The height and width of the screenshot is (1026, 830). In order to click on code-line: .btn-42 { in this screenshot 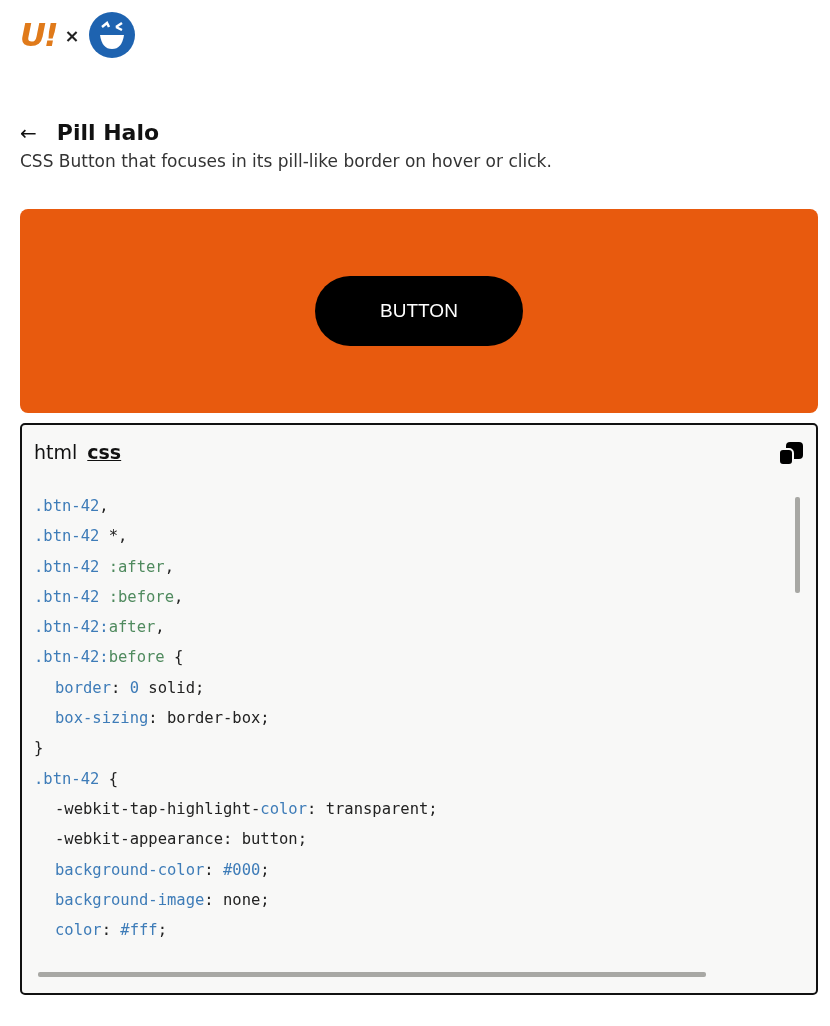, I will do `click(76, 779)`.